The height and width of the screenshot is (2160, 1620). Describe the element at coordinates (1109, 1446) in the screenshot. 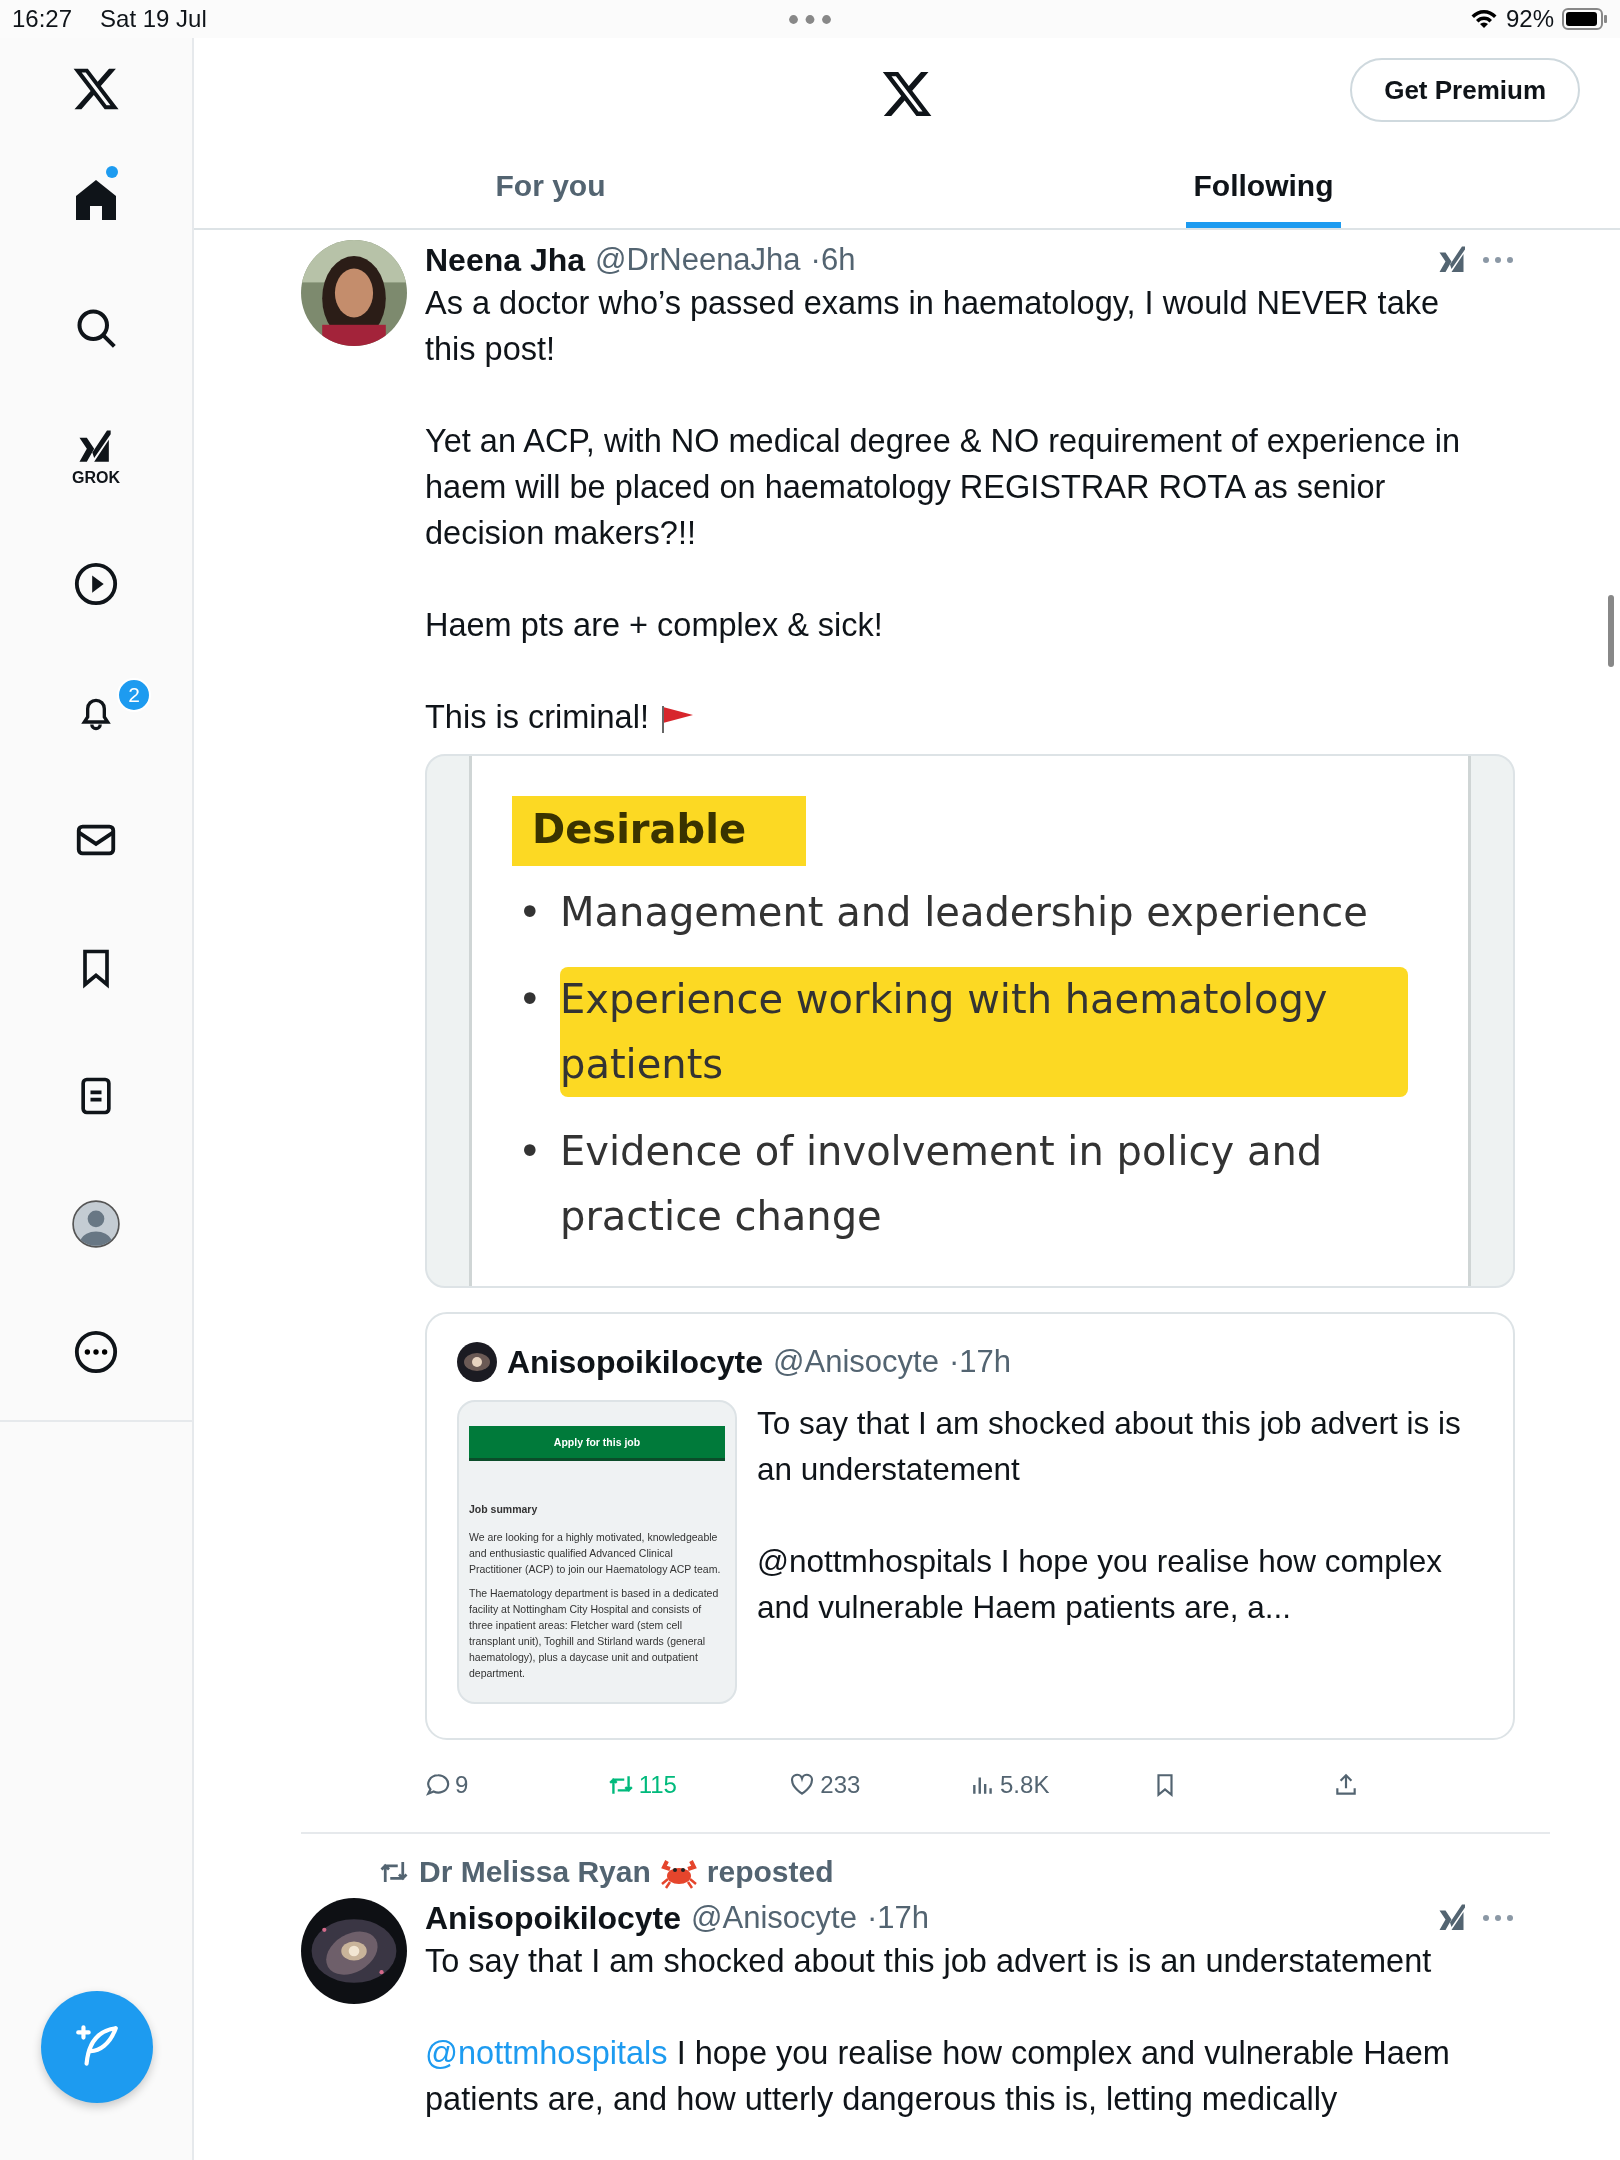

I see `quoted-text: To say that I am shocked about this job advert is is an understatement` at that location.